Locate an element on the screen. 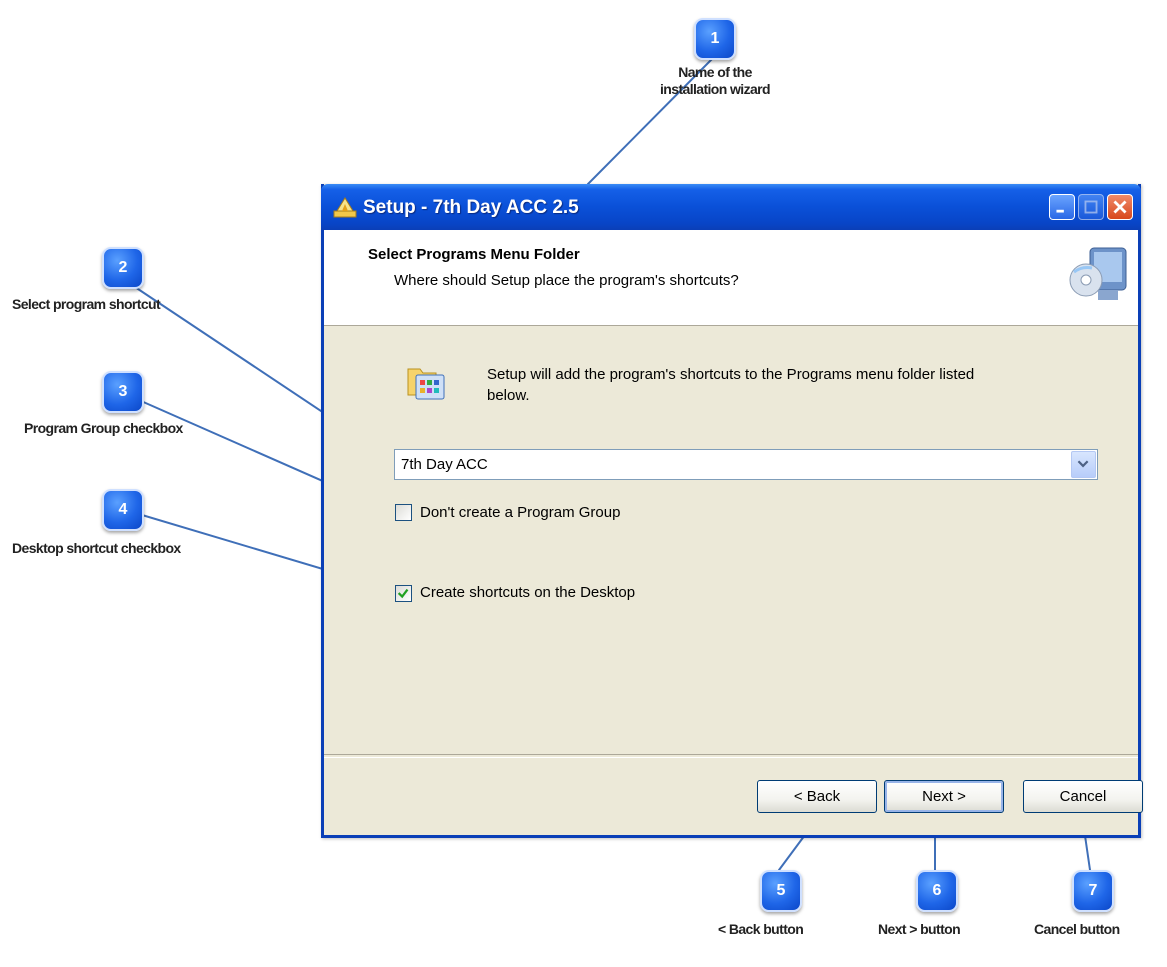 The height and width of the screenshot is (967, 1167). program-folder-select: 7th Day ACC is located at coordinates (746, 464).